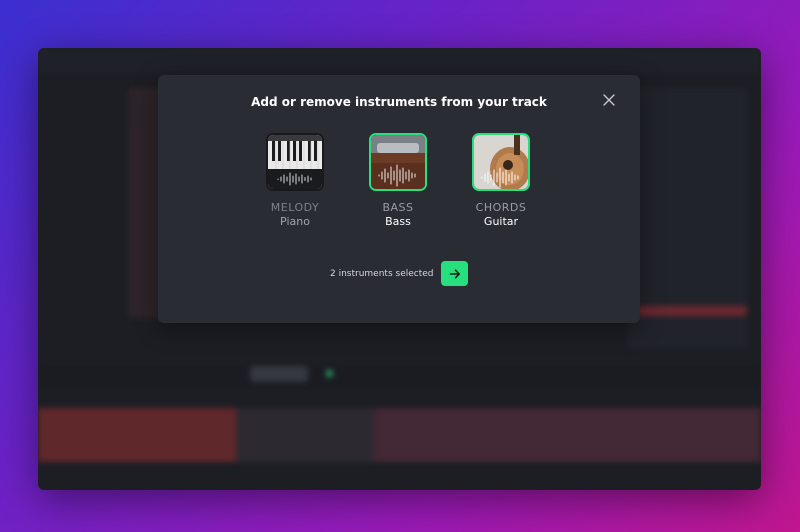 The height and width of the screenshot is (532, 800). I want to click on close-button, so click(609, 100).